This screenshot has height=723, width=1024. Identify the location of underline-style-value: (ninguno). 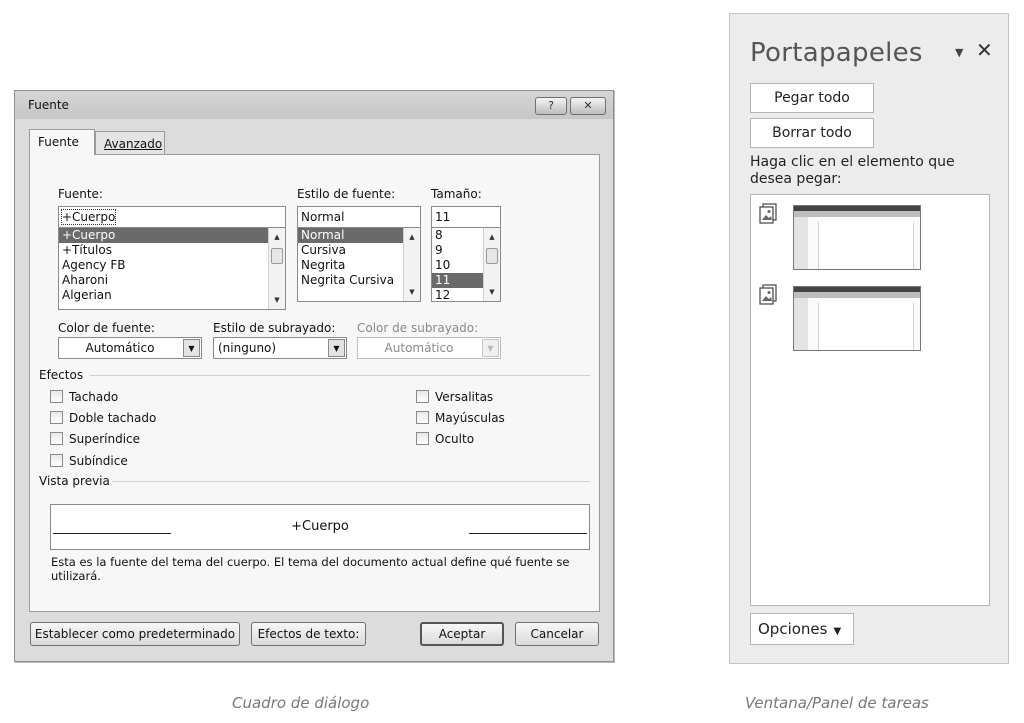
(247, 348).